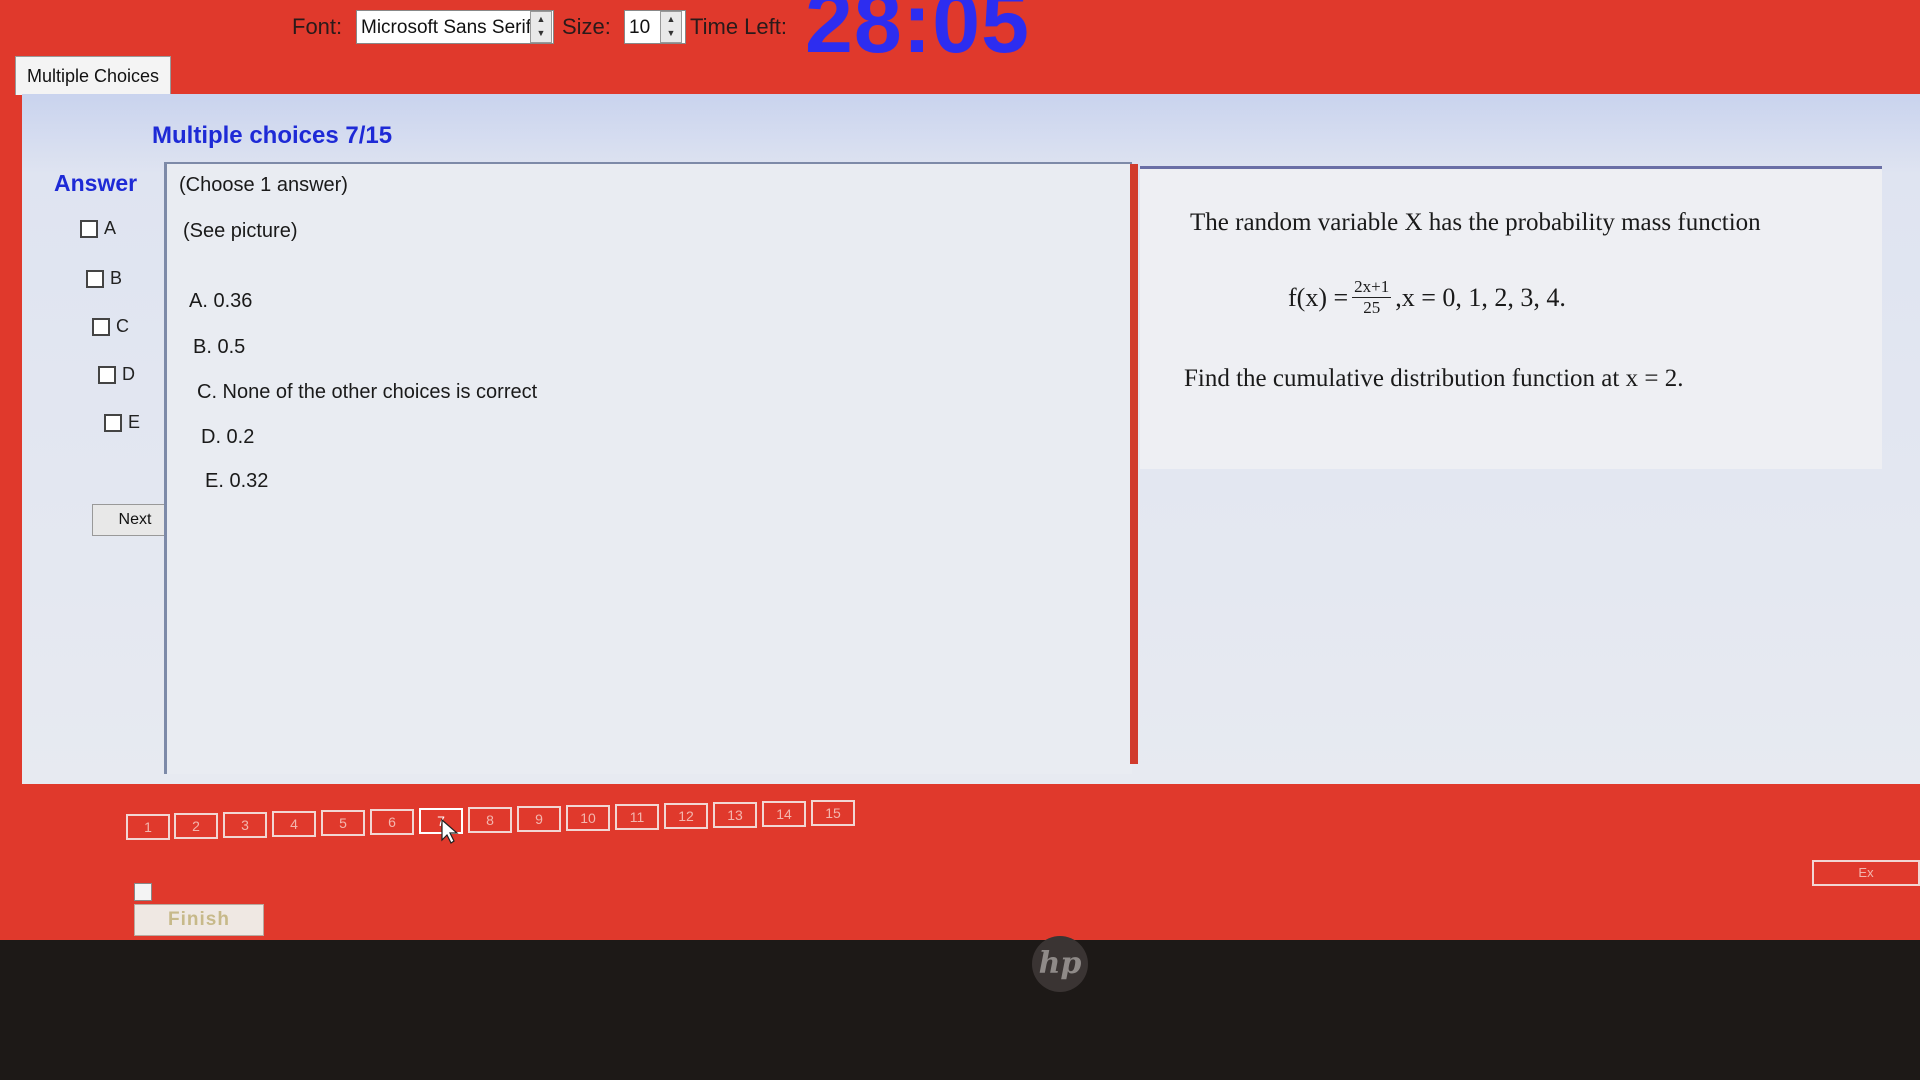 Image resolution: width=1920 pixels, height=1080 pixels. Describe the element at coordinates (367, 392) in the screenshot. I see `choice-item-c: C. None of the other choices is correct` at that location.